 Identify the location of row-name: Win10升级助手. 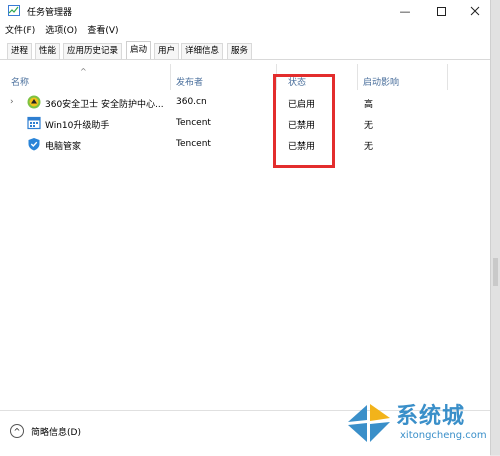
(77, 126).